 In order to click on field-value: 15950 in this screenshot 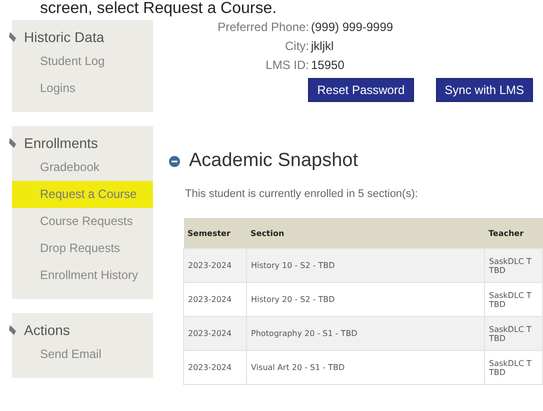, I will do `click(327, 65)`.